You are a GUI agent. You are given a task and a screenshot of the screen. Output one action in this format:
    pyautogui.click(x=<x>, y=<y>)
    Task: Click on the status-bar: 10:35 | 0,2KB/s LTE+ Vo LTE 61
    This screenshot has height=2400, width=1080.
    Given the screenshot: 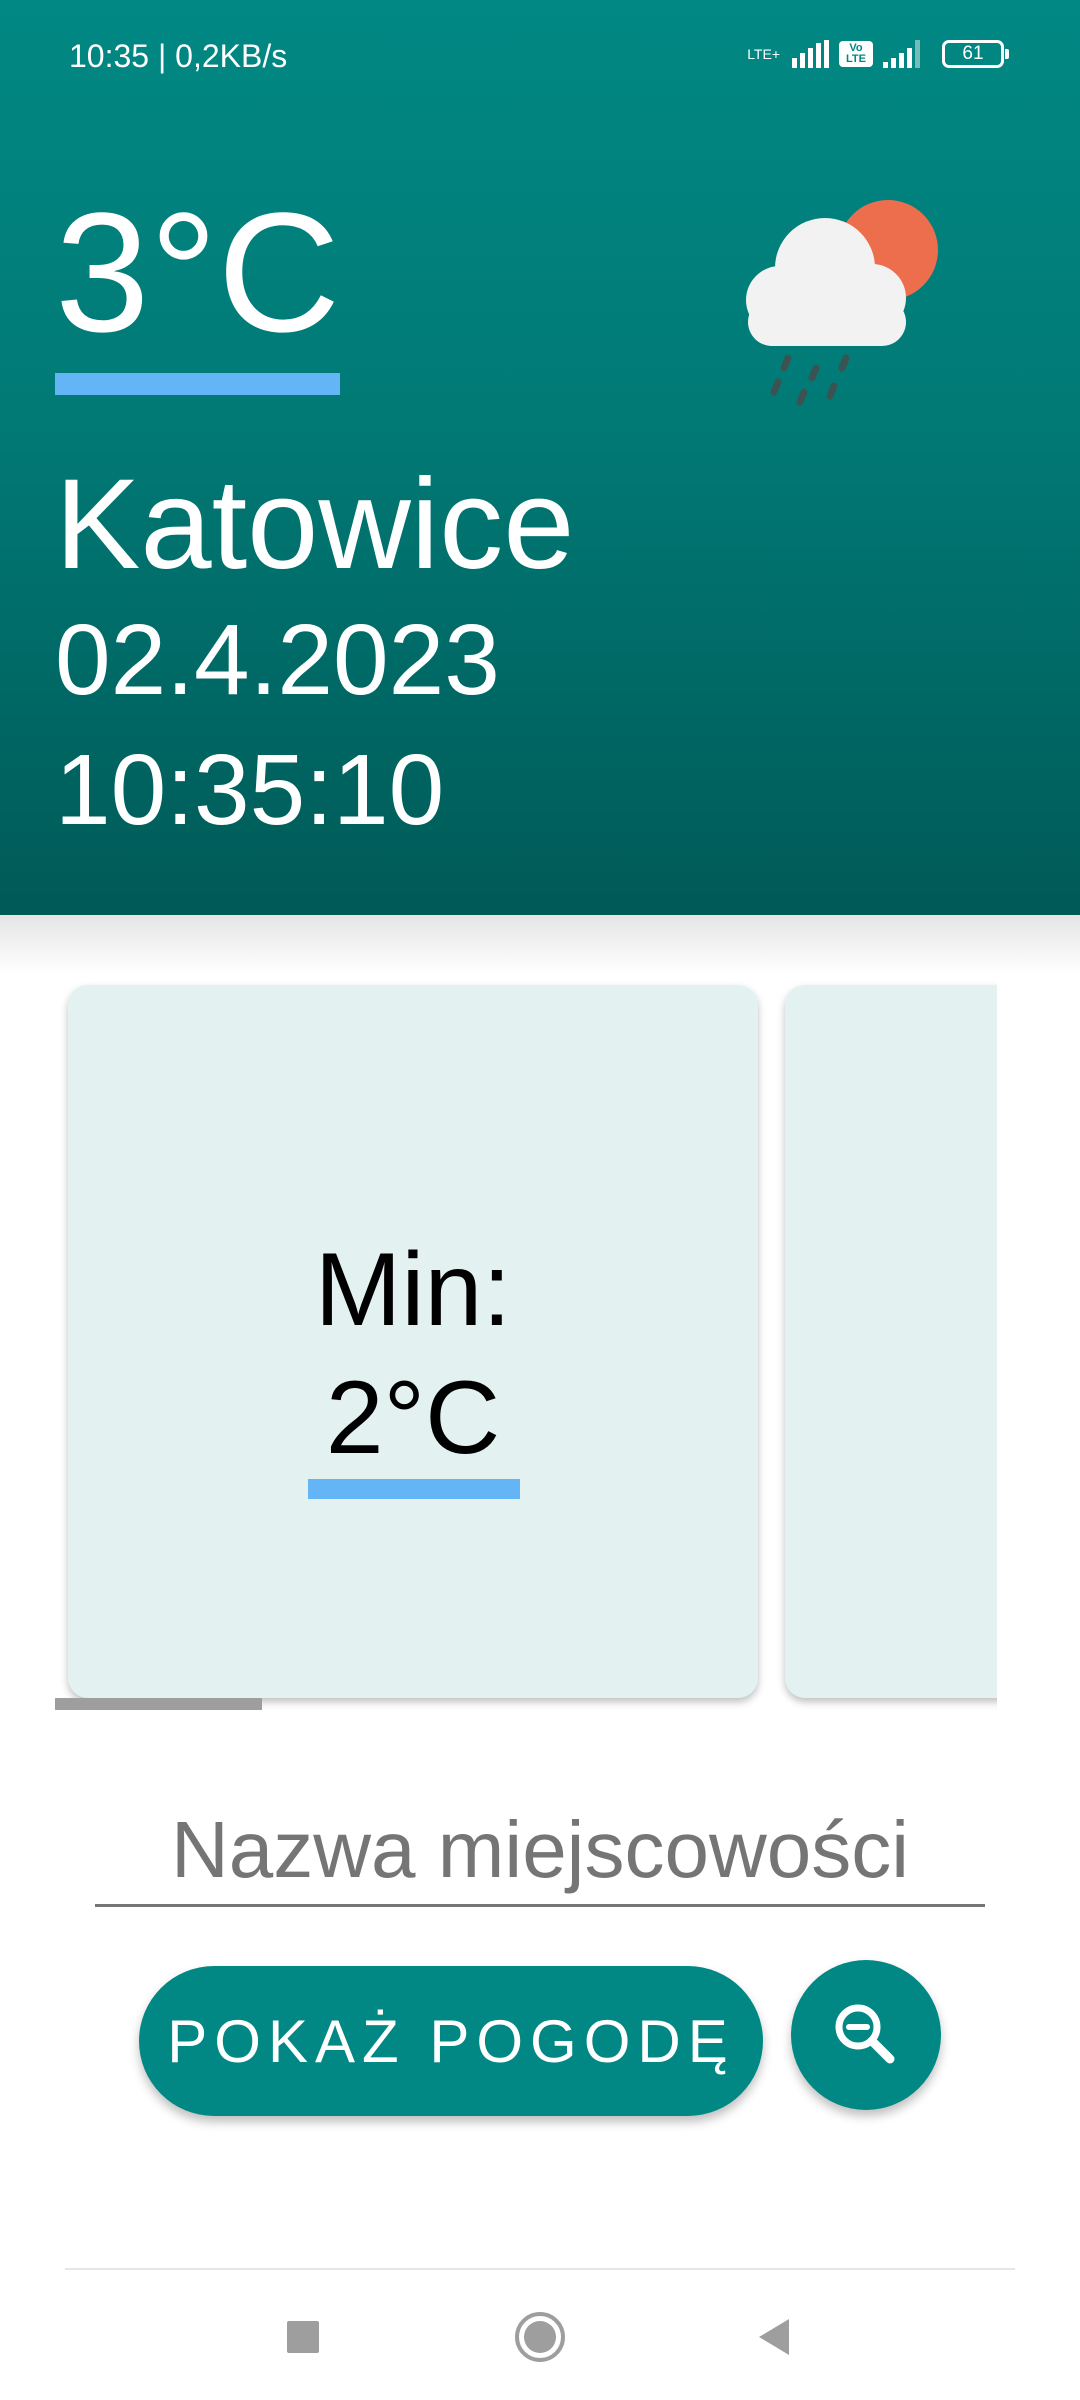 What is the action you would take?
    pyautogui.click(x=540, y=60)
    